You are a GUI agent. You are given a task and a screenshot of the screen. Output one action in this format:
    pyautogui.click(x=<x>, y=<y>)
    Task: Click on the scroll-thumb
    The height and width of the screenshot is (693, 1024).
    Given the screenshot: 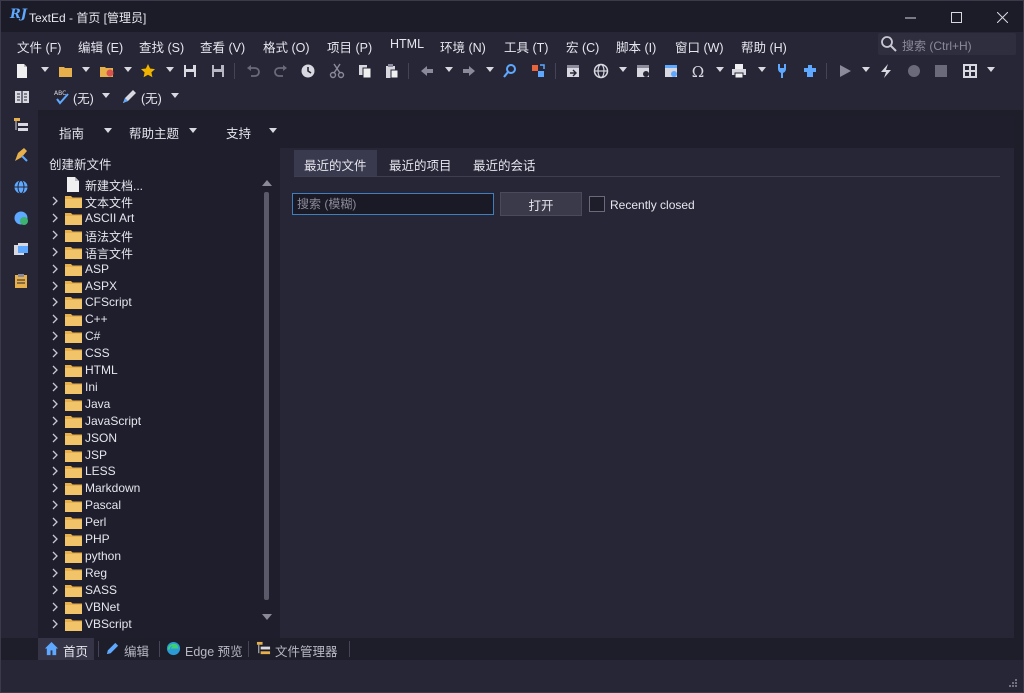 What is the action you would take?
    pyautogui.click(x=266, y=396)
    